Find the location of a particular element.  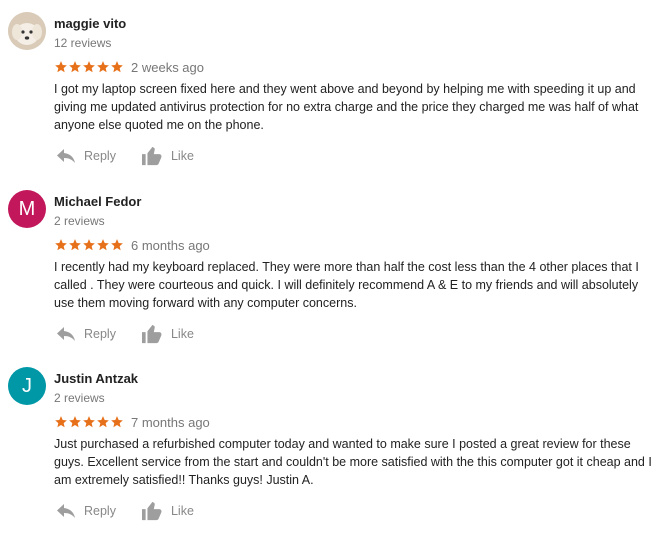

rating-row: 6 months ago is located at coordinates (132, 245).